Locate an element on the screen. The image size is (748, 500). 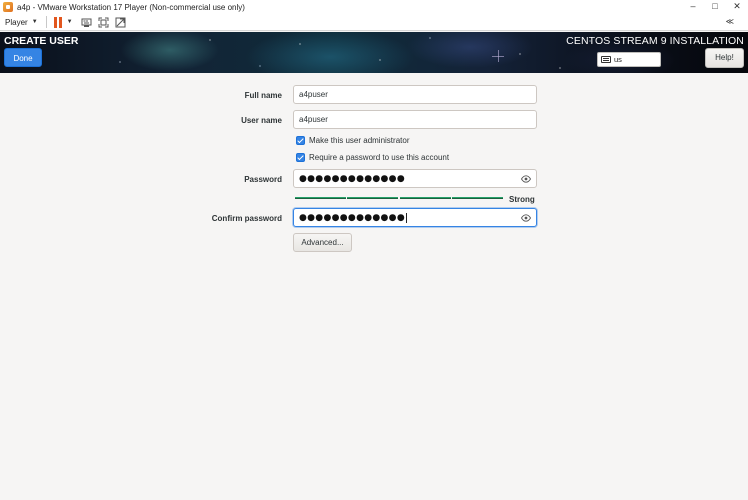
full-name-value: a4puser is located at coordinates (313, 94).